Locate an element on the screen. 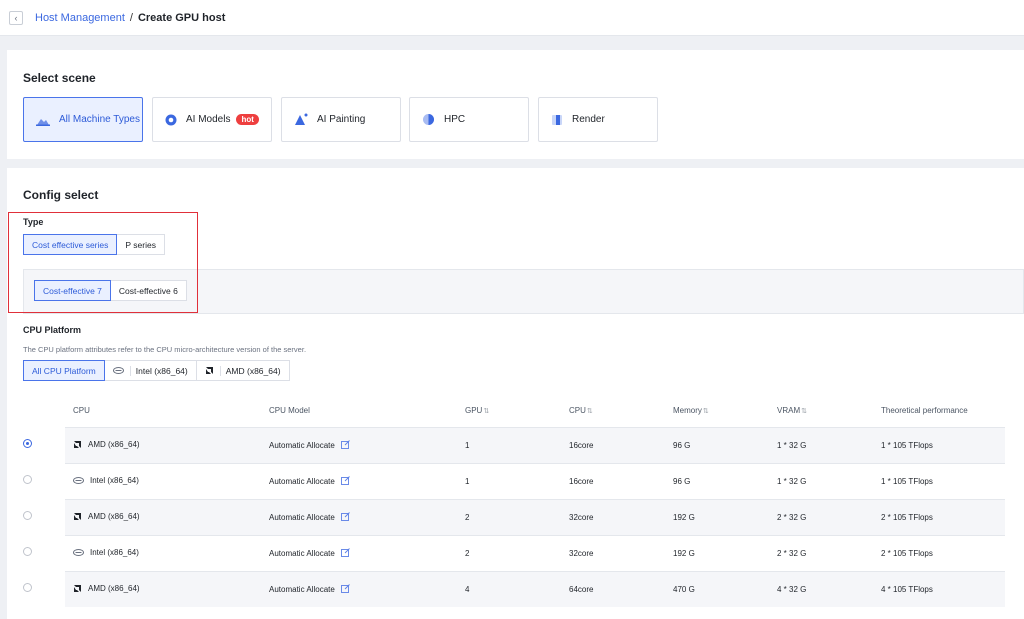 This screenshot has height=619, width=1024. scene-label: AI Painting is located at coordinates (341, 119).